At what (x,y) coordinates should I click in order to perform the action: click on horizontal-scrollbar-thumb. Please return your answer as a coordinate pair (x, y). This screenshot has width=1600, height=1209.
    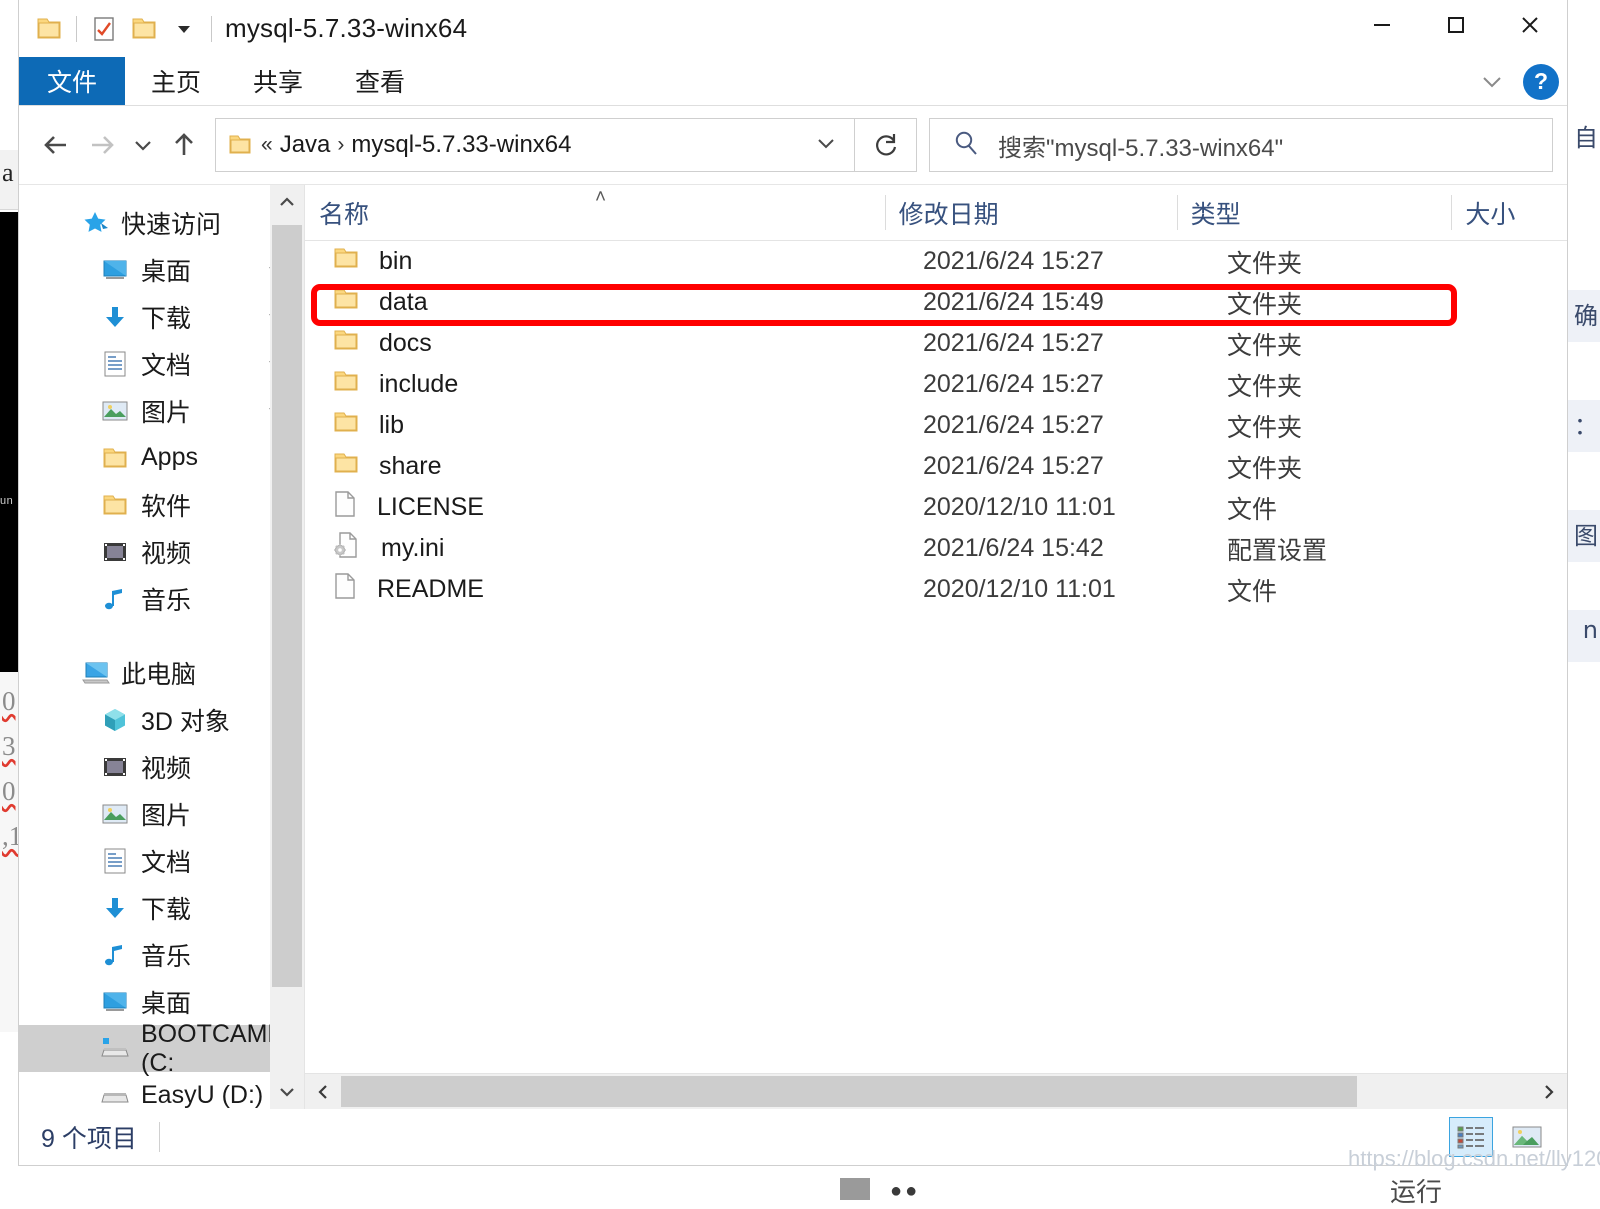
    Looking at the image, I should click on (849, 1091).